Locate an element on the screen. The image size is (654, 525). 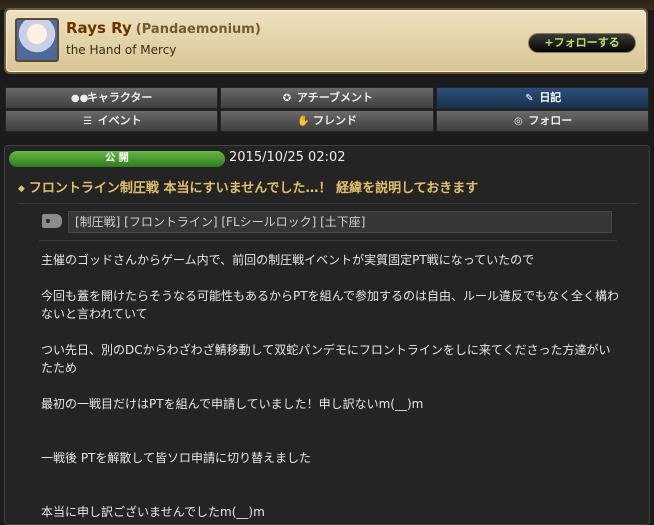
tab-label: フレンド is located at coordinates (334, 120).